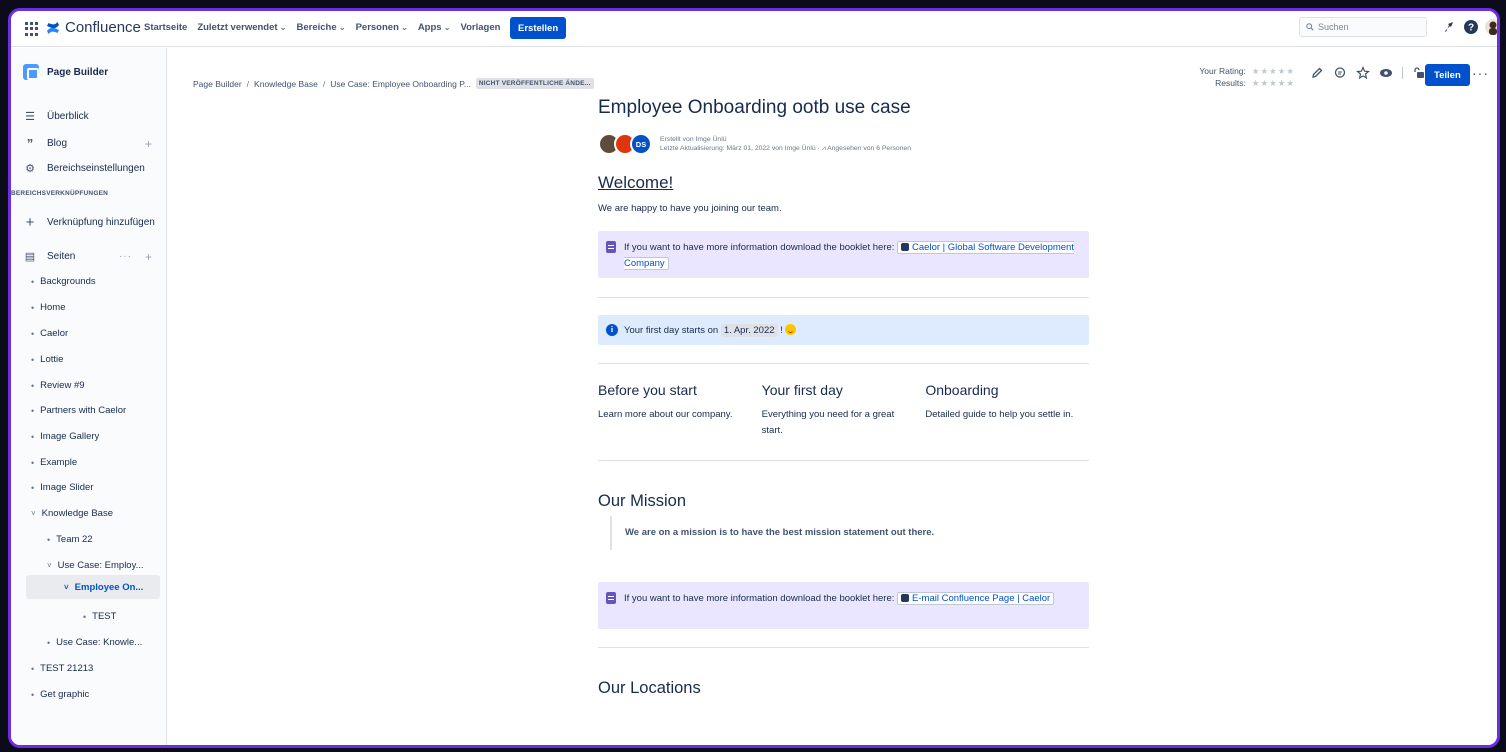 This screenshot has height=752, width=1506. What do you see at coordinates (1317, 73) in the screenshot?
I see `edit-icon` at bounding box center [1317, 73].